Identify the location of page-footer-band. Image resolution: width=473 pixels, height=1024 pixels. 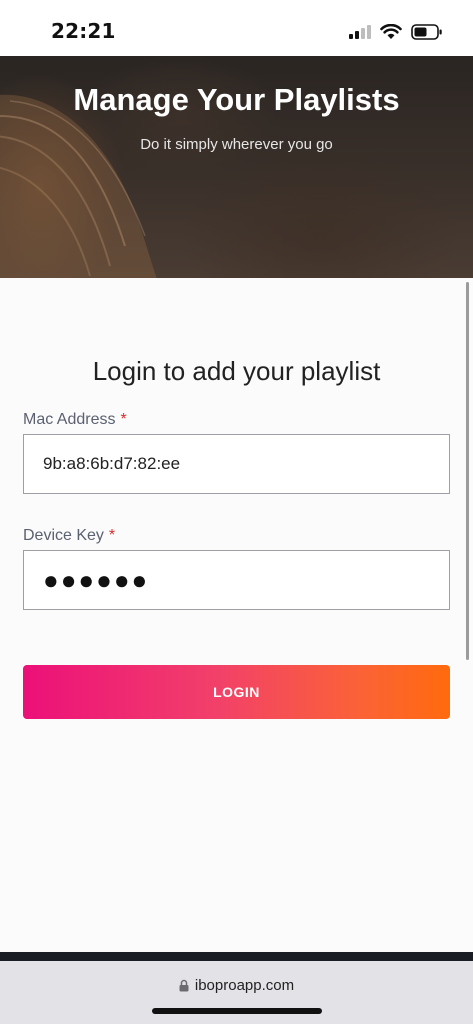
(236, 956).